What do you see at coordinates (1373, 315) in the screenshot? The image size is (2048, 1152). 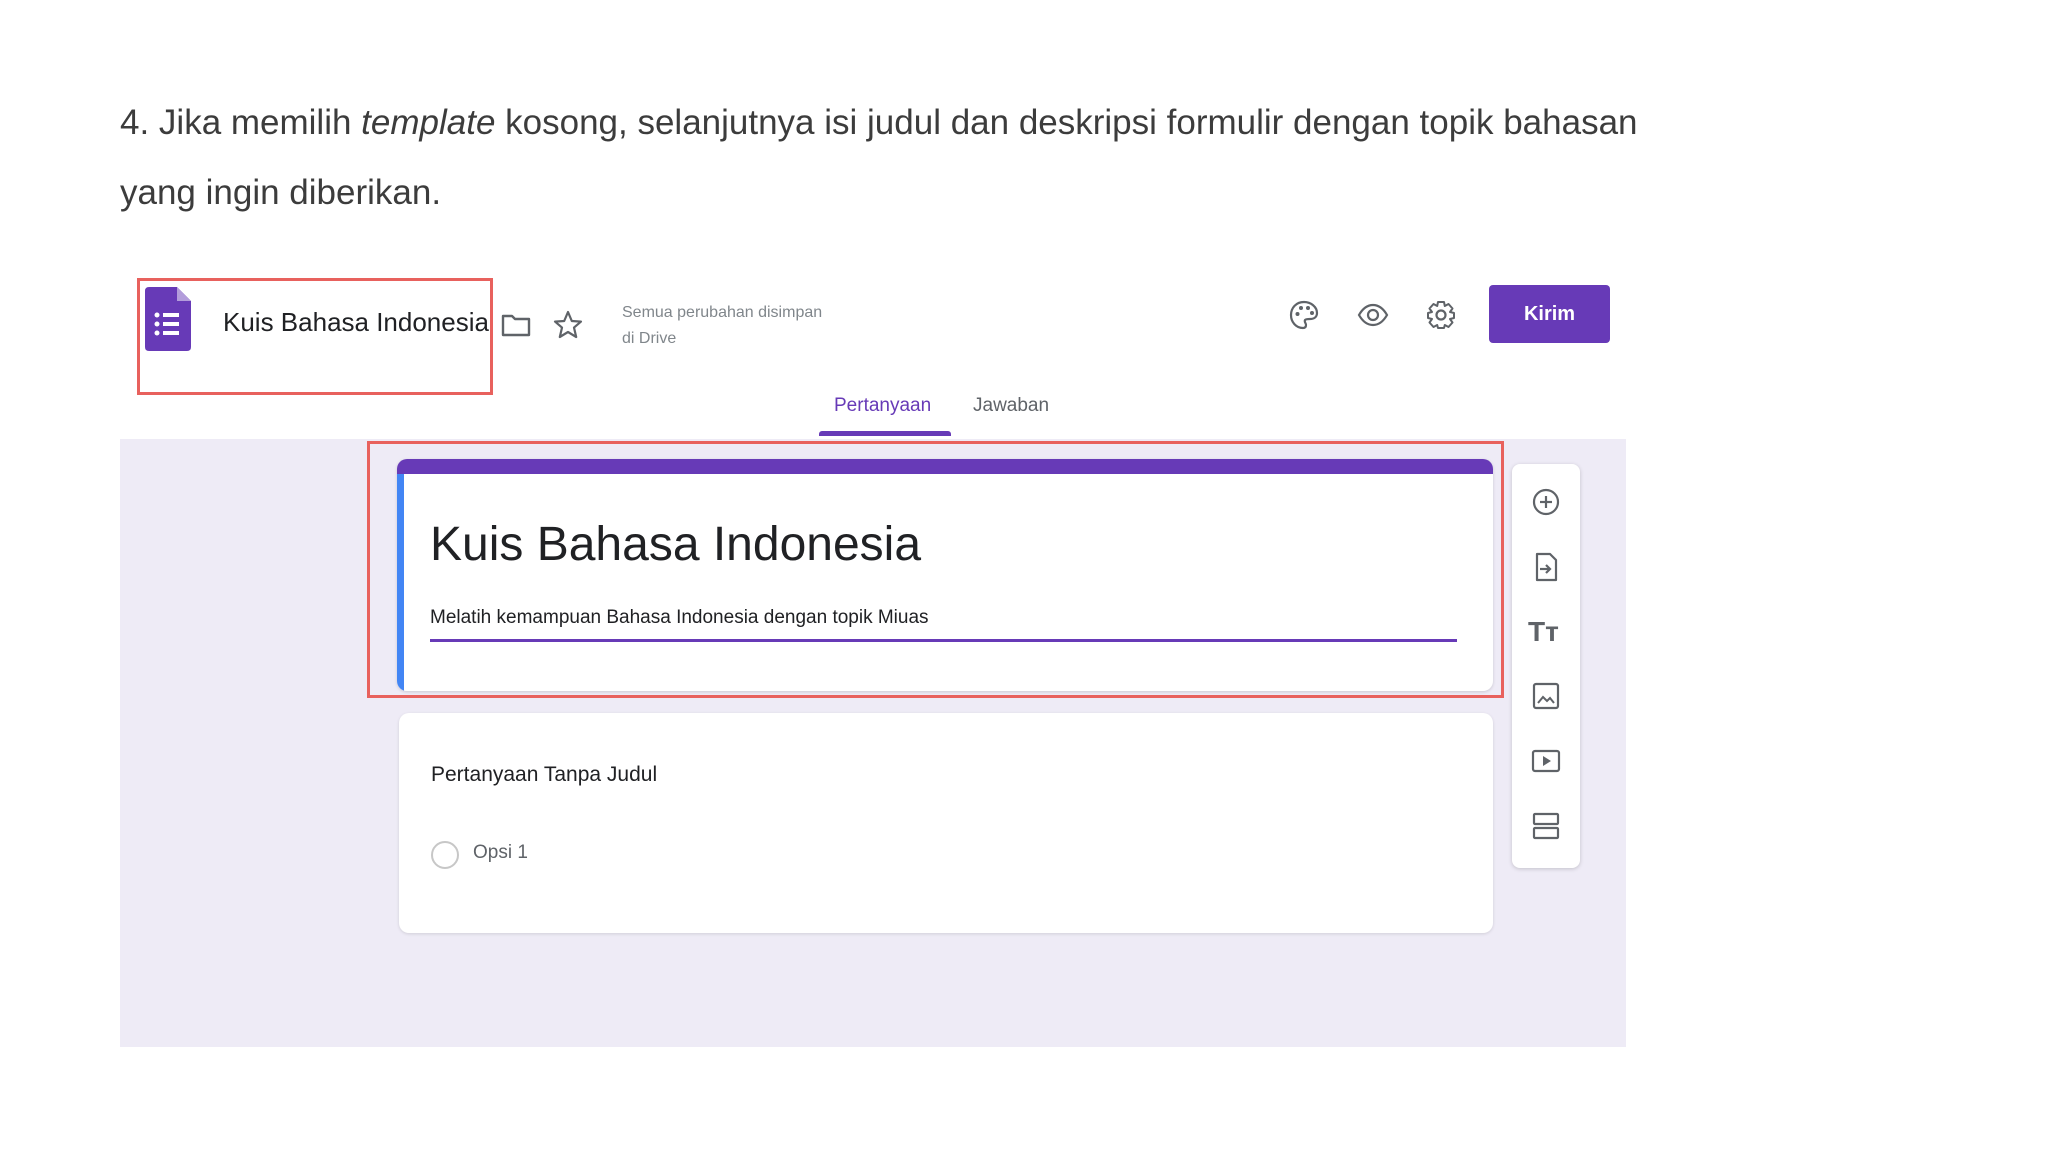 I see `preview-eye-icon` at bounding box center [1373, 315].